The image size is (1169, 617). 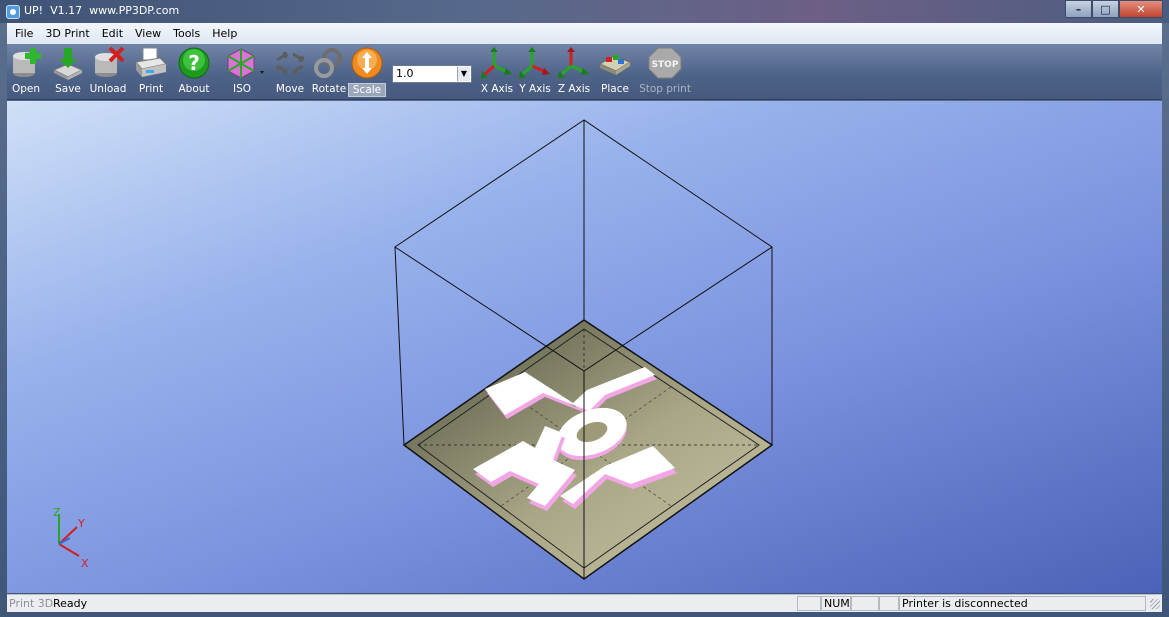 I want to click on stop-print-button: STOP Stop print, so click(x=665, y=72).